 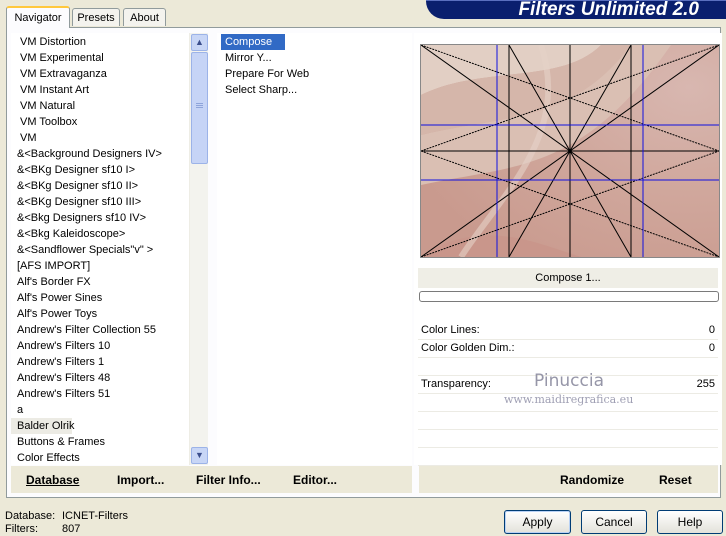 What do you see at coordinates (109, 154) in the screenshot?
I see `category-item: &<Background Designers IV>` at bounding box center [109, 154].